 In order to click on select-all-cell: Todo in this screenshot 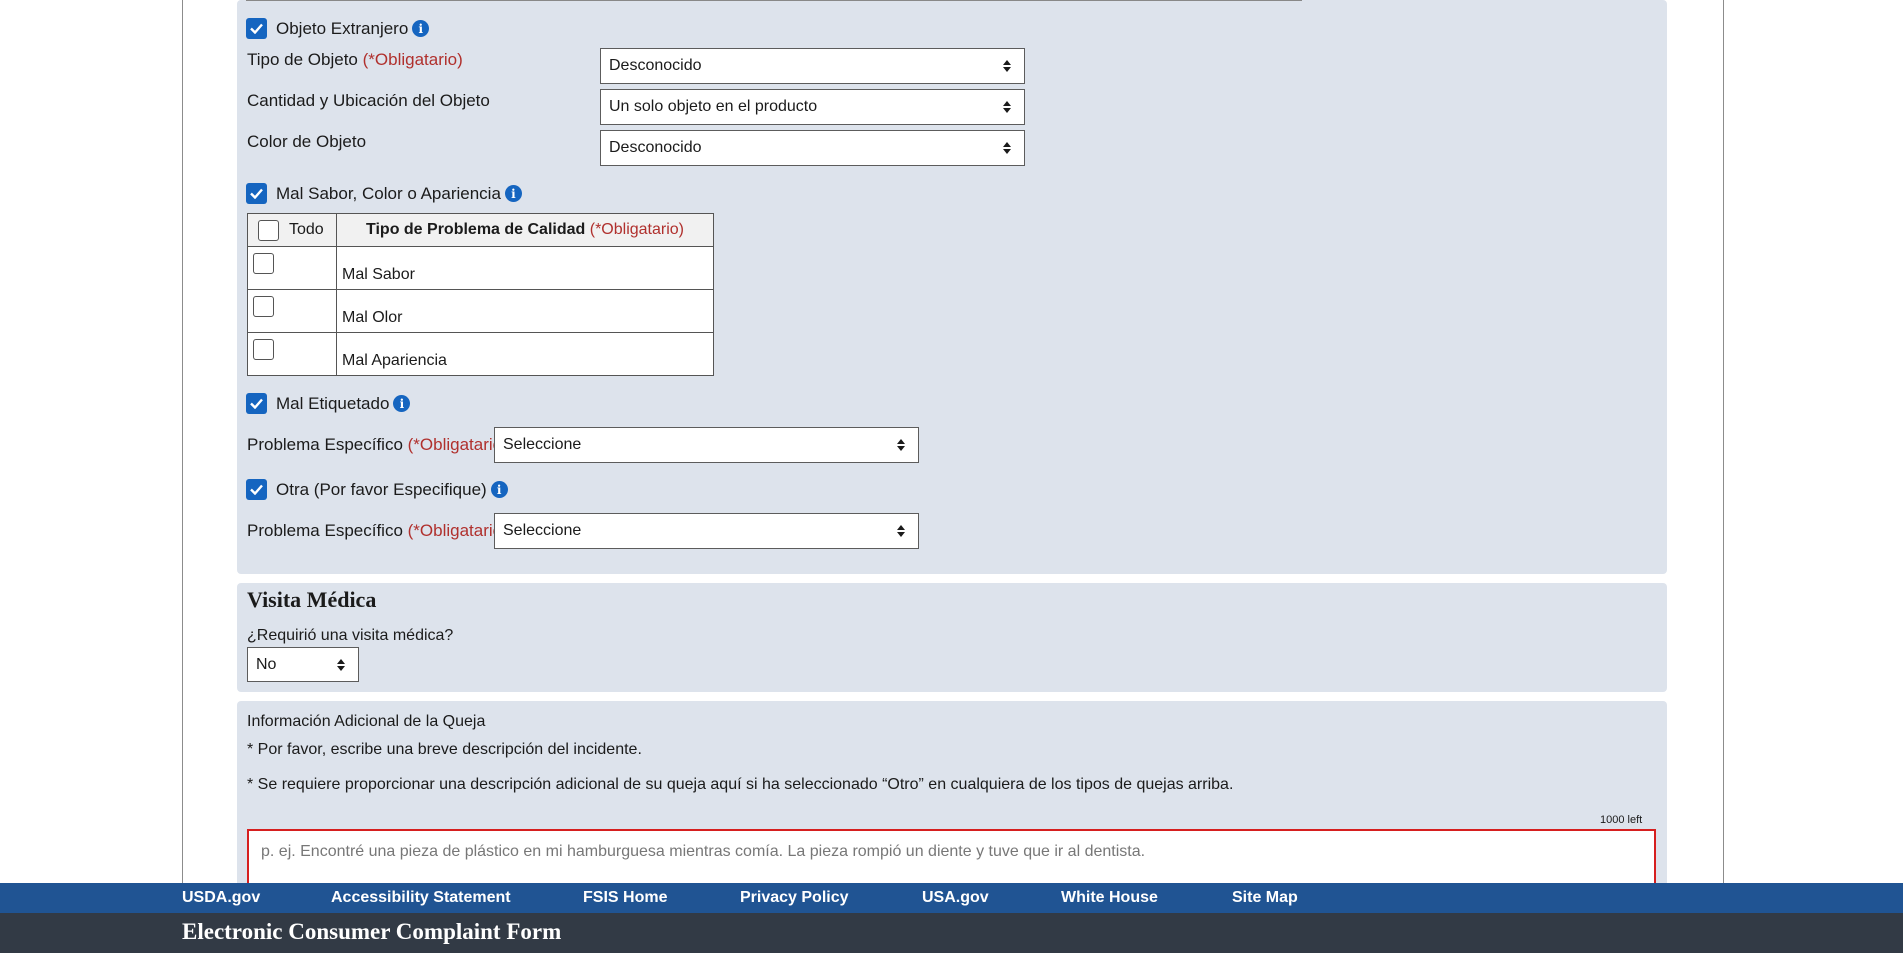, I will do `click(292, 230)`.